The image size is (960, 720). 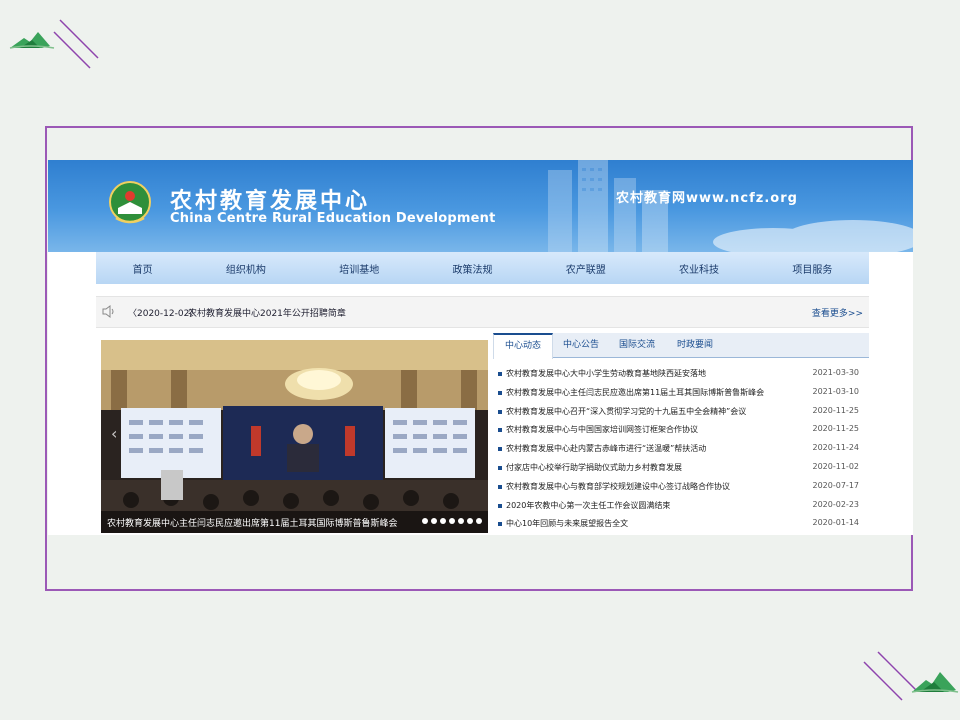 What do you see at coordinates (836, 485) in the screenshot?
I see `news-date: 2020-07-17` at bounding box center [836, 485].